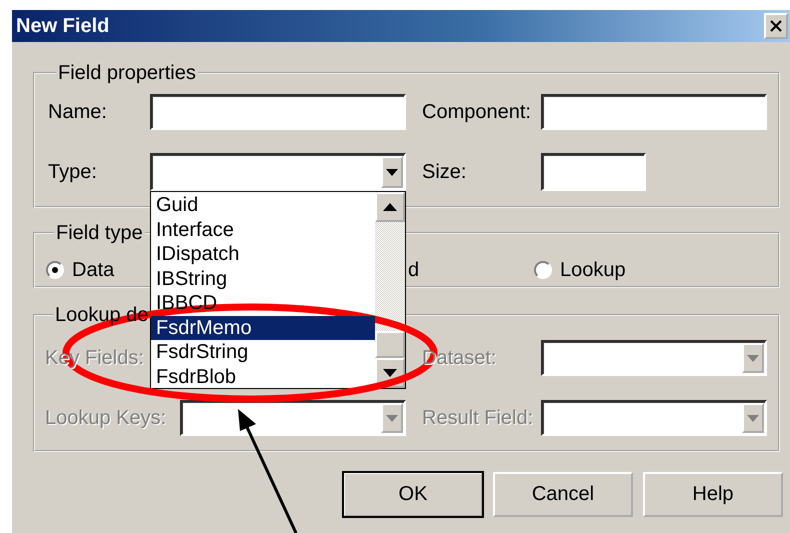  What do you see at coordinates (390, 344) in the screenshot?
I see `scroll-thumb` at bounding box center [390, 344].